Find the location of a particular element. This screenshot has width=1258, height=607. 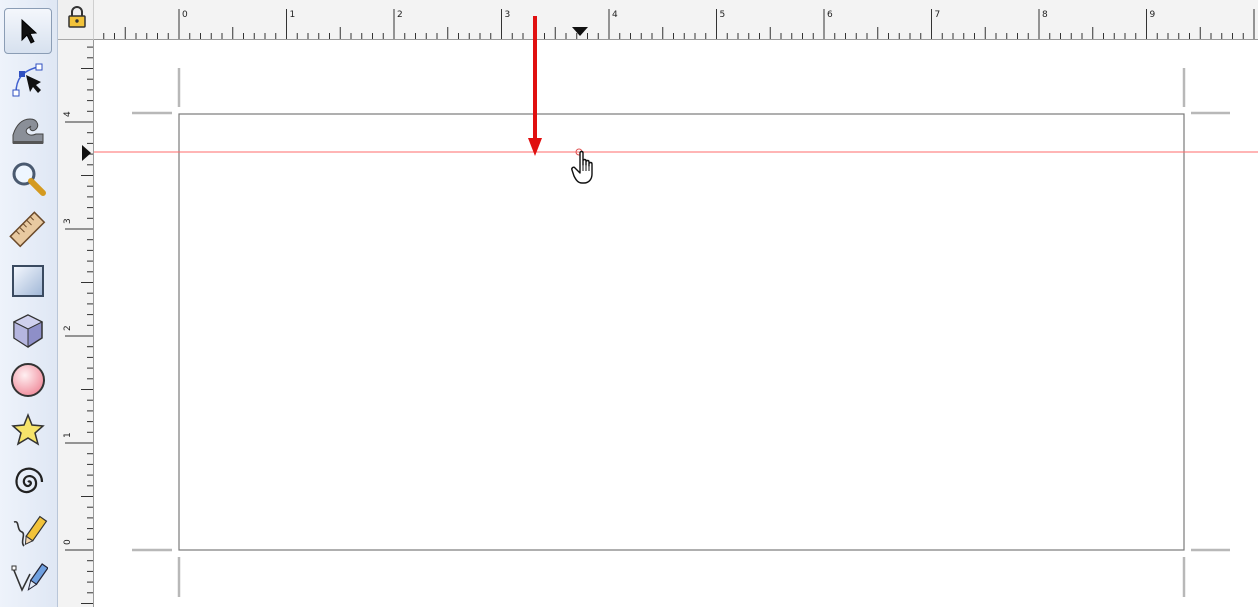

circle-icon is located at coordinates (28, 380).